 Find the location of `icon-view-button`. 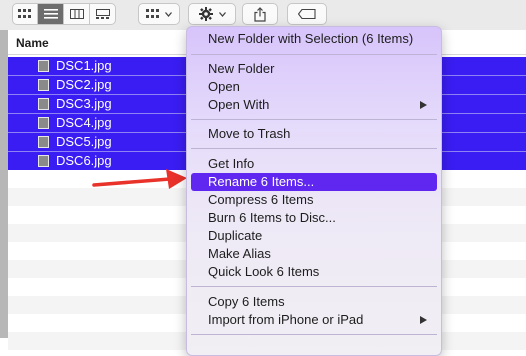

icon-view-button is located at coordinates (25, 14).